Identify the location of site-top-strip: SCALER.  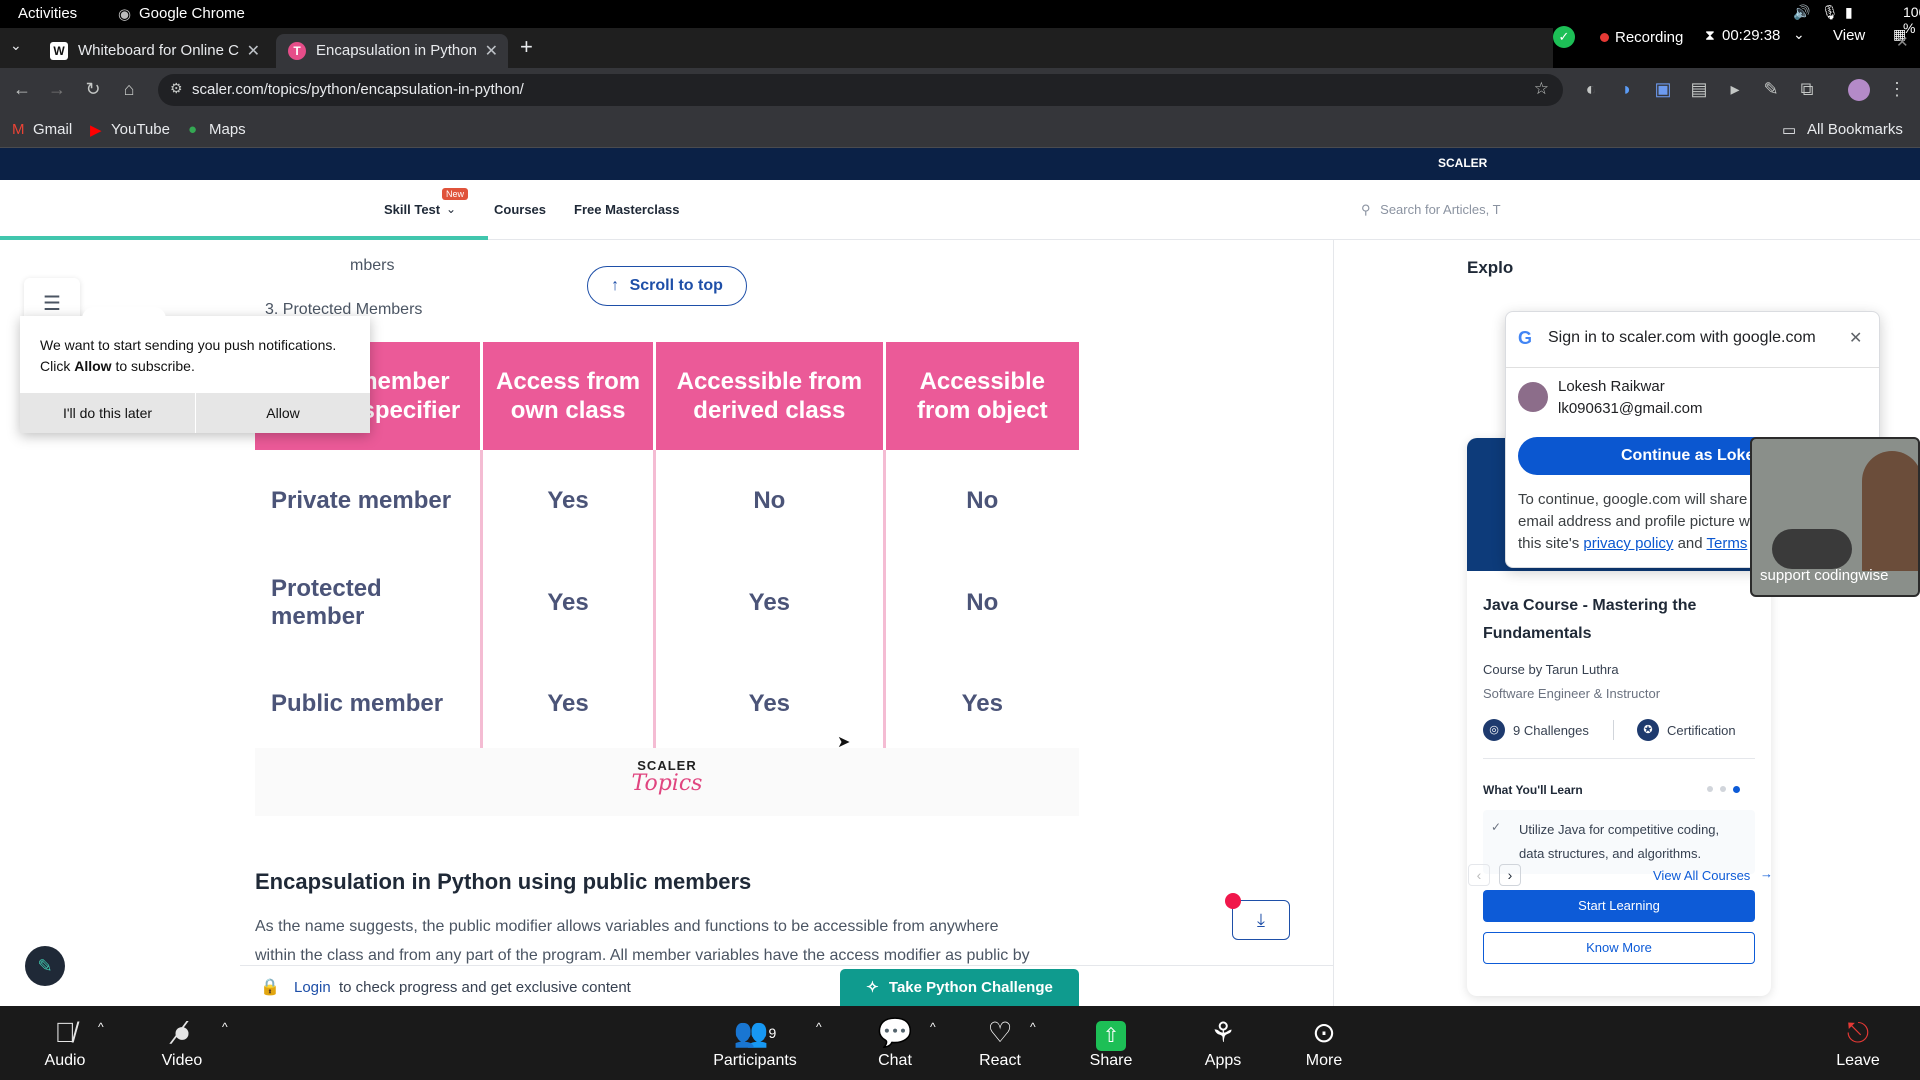
(960, 164).